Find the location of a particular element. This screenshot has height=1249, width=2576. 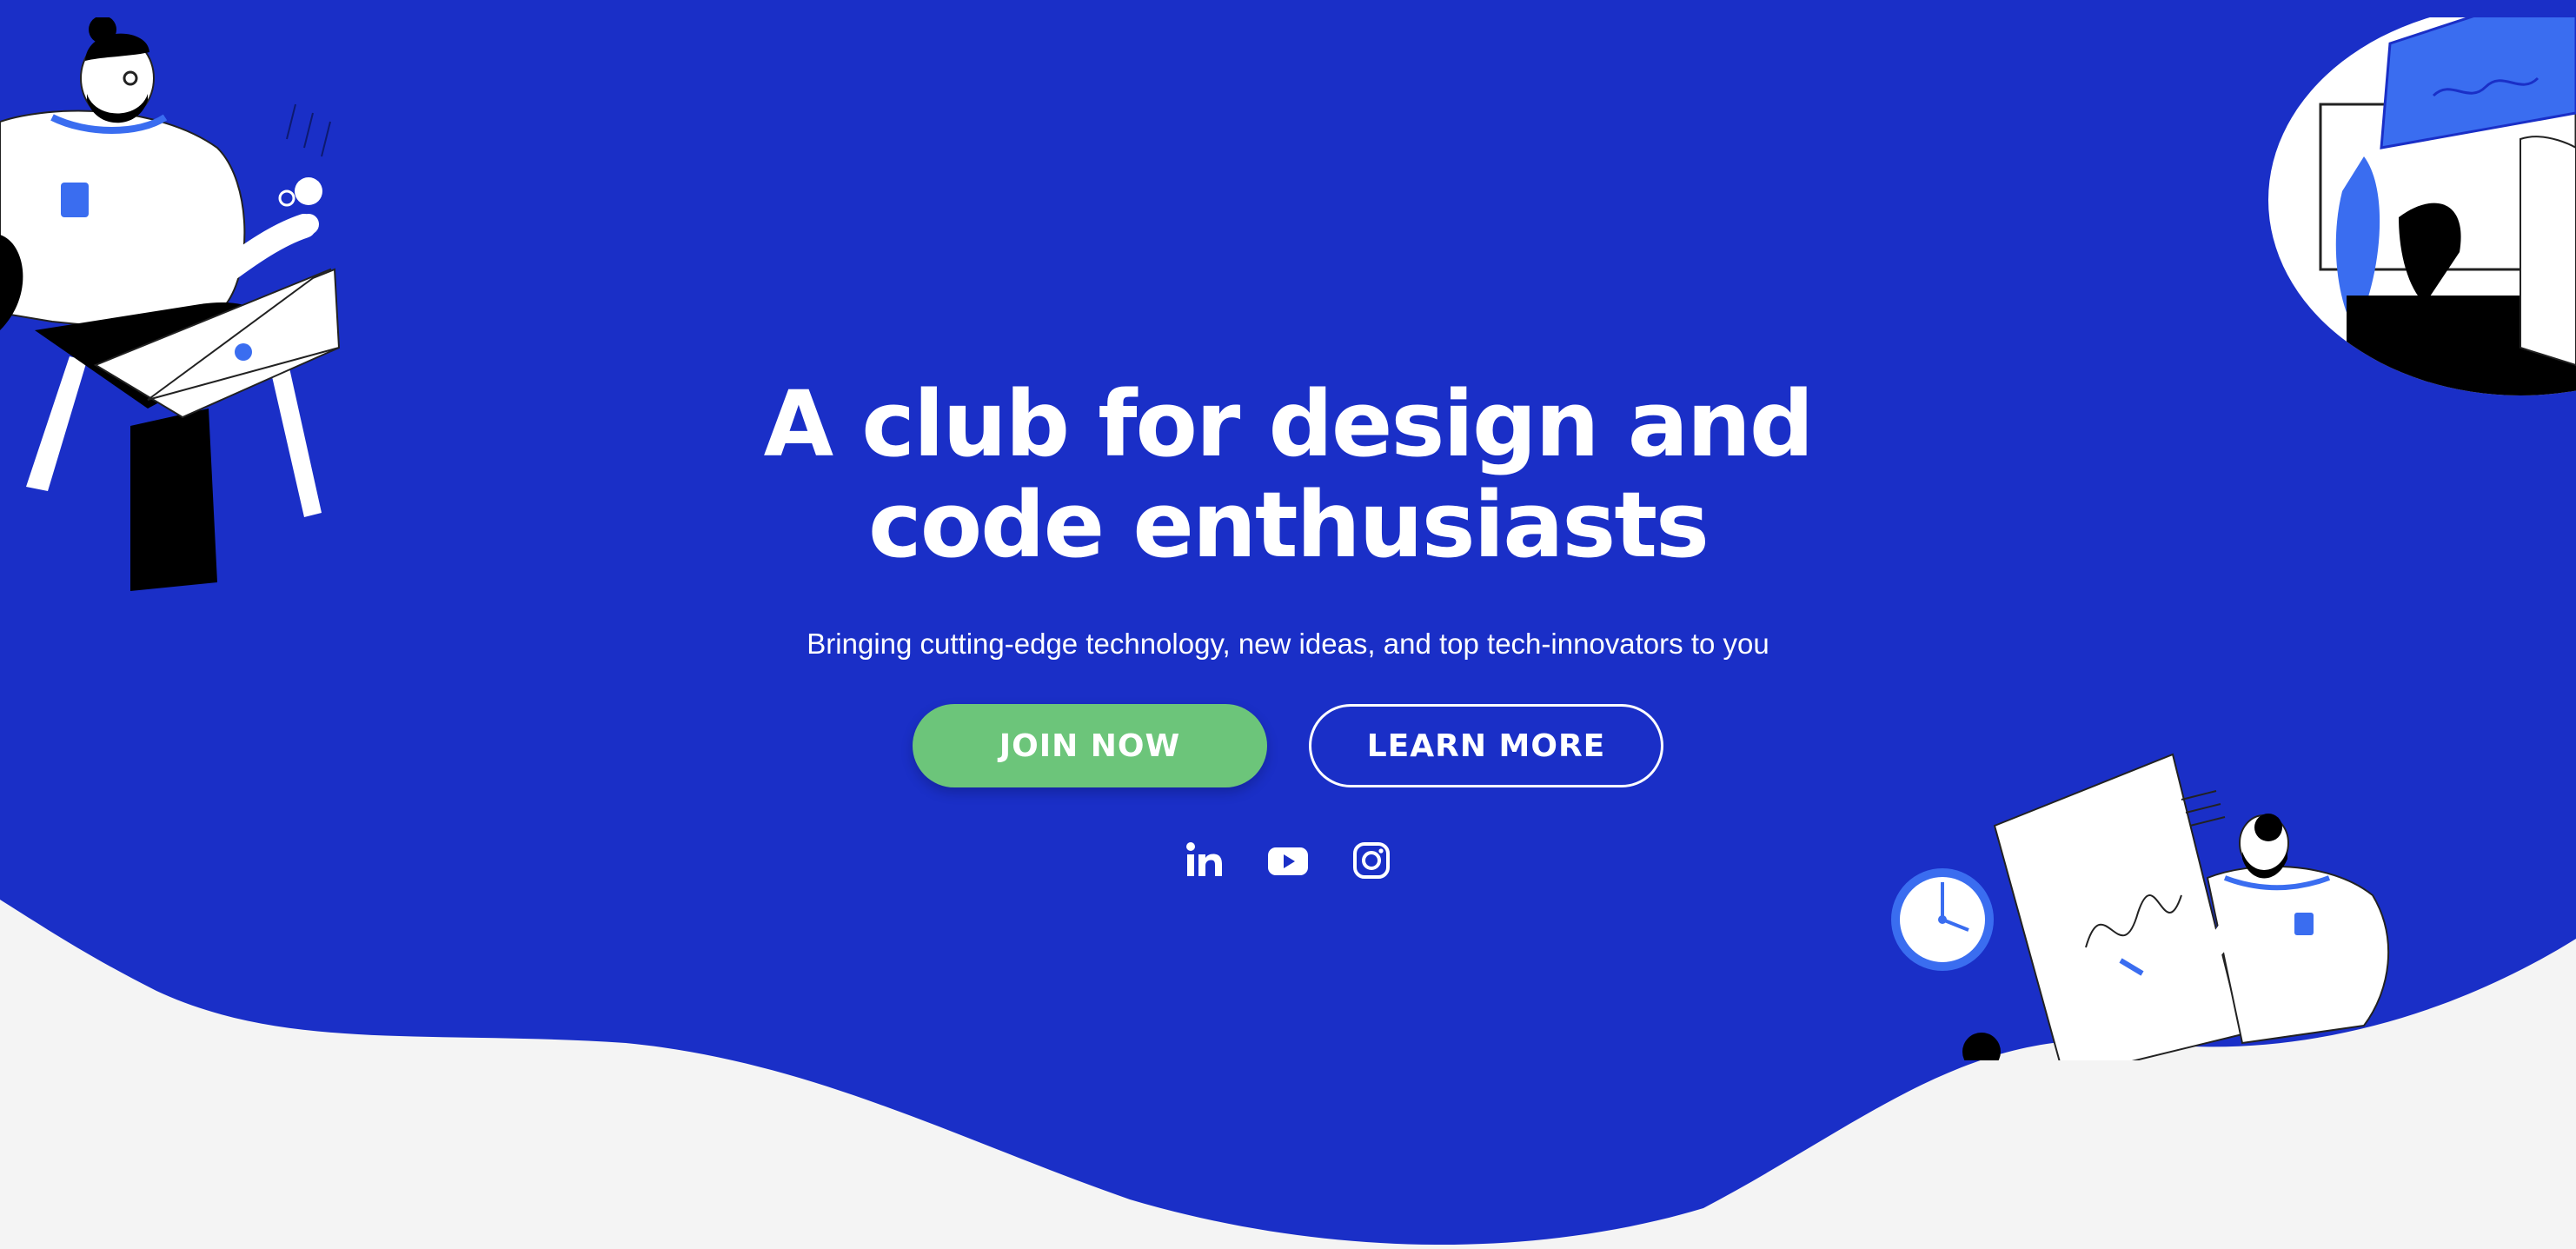

linkedin-icon is located at coordinates (1204, 860).